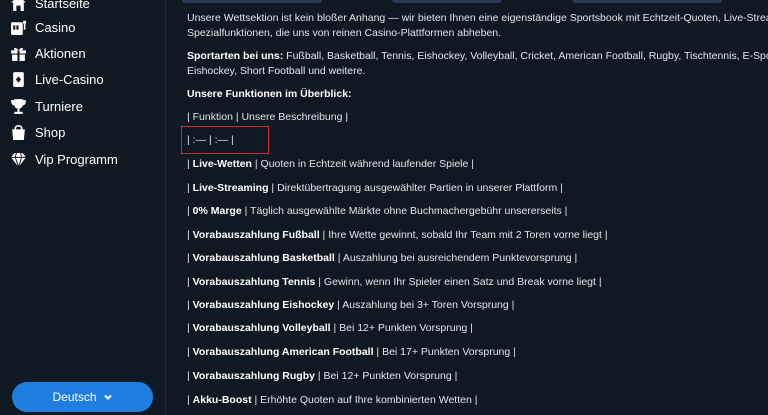 The width and height of the screenshot is (768, 415). What do you see at coordinates (18, 132) in the screenshot?
I see `shopping-bag-icon` at bounding box center [18, 132].